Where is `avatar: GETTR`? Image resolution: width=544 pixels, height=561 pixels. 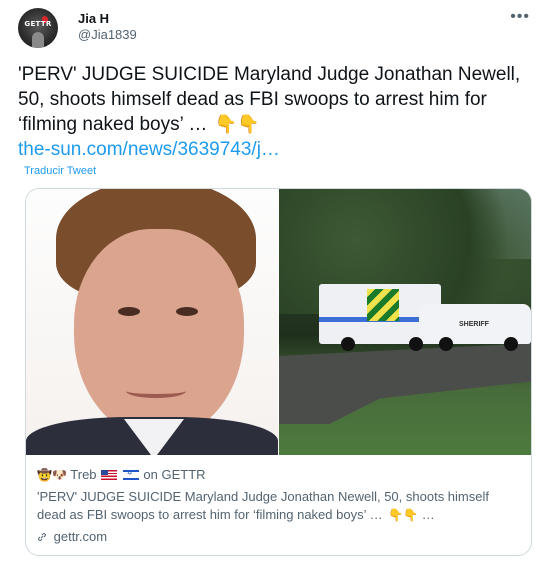 avatar: GETTR is located at coordinates (38, 28).